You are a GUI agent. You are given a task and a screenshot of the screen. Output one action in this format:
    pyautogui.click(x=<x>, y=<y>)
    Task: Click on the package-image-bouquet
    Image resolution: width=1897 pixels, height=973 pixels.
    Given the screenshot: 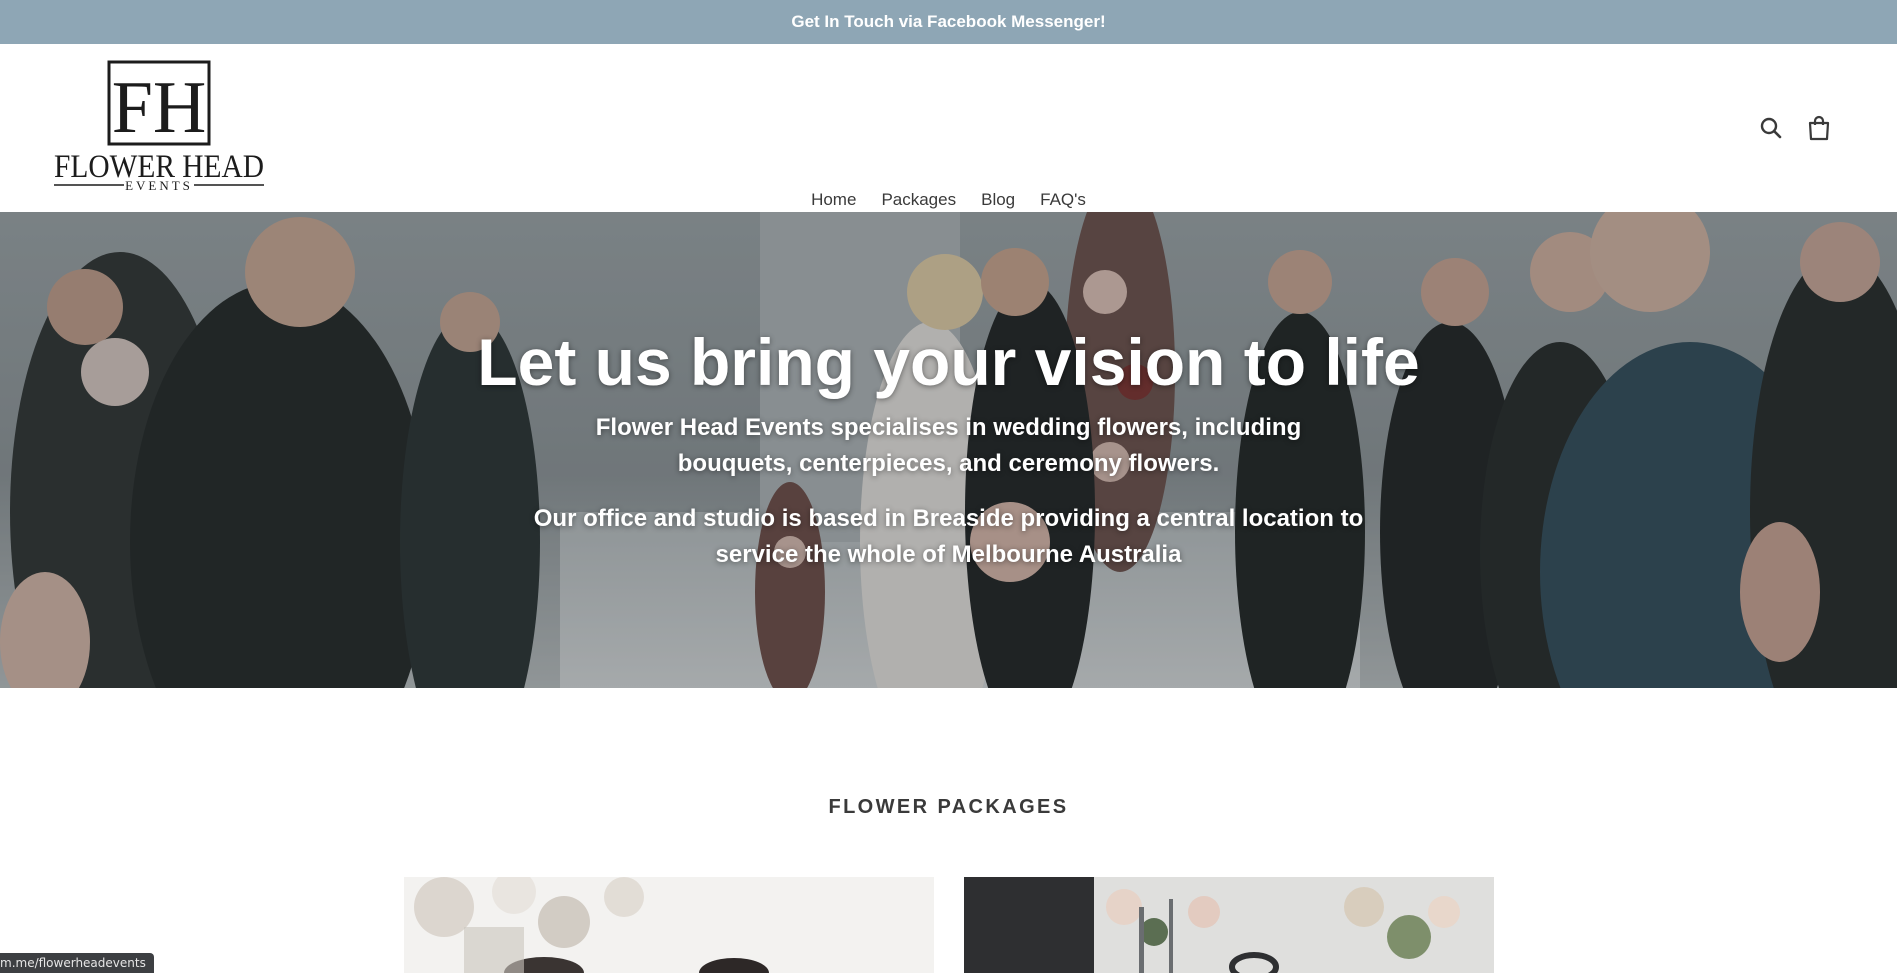 What is the action you would take?
    pyautogui.click(x=669, y=925)
    